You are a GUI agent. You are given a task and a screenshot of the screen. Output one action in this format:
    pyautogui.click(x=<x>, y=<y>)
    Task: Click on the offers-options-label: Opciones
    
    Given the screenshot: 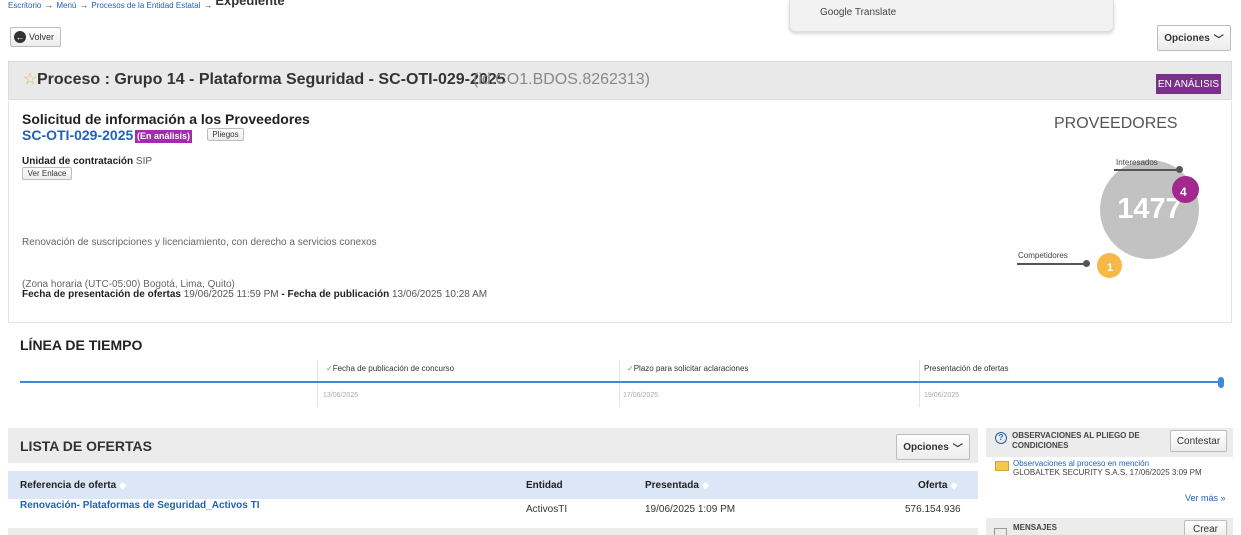 What is the action you would take?
    pyautogui.click(x=926, y=447)
    